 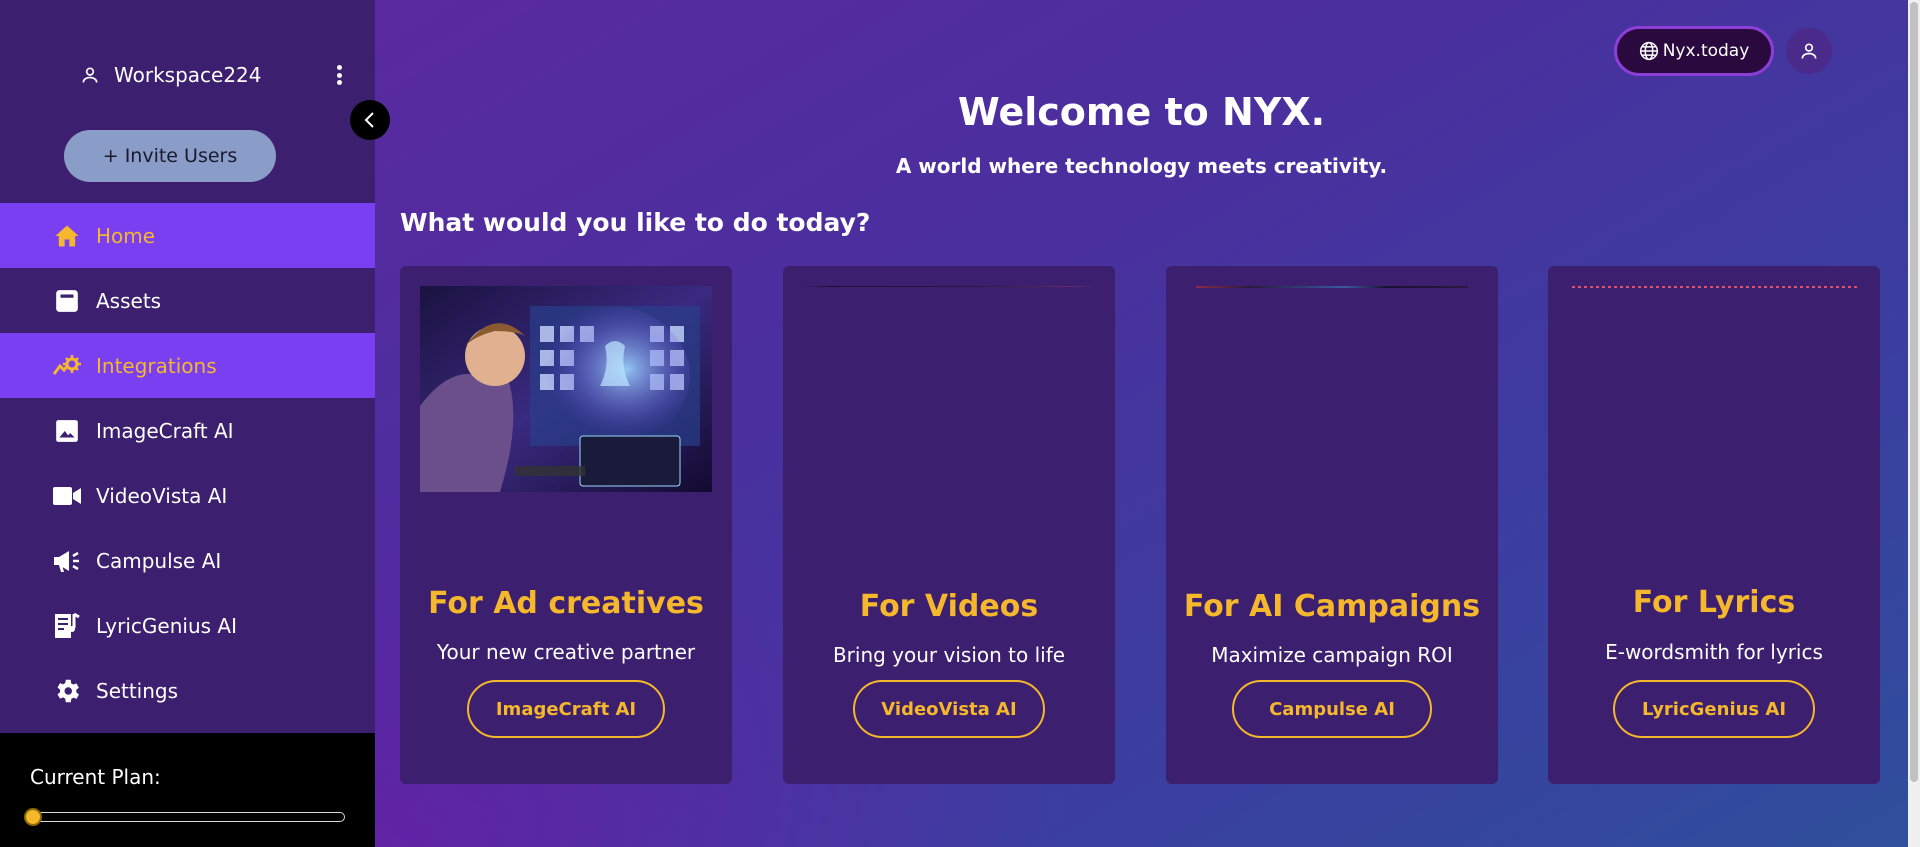 I want to click on plan-slider-track, so click(x=187, y=817).